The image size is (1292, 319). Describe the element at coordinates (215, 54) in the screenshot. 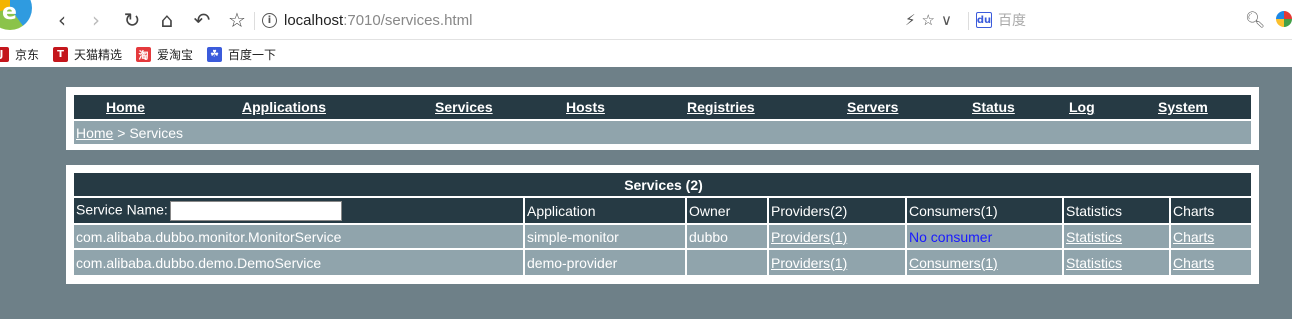

I see `baidu-paw-icon: ☘` at that location.